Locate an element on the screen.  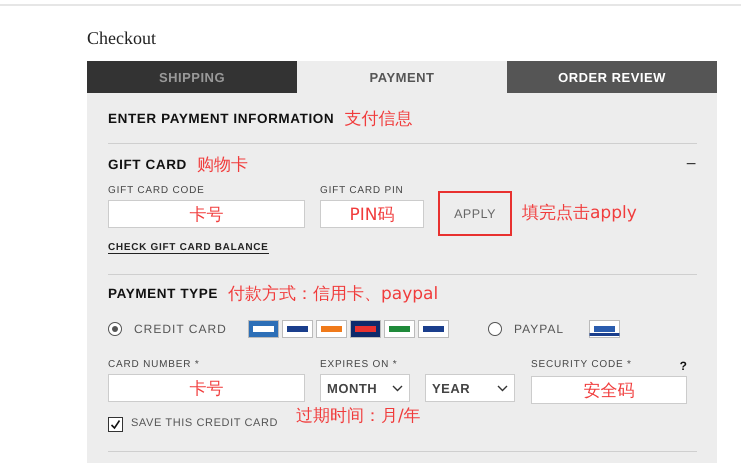
annotation-text: 付款方式：信用卡、paypal is located at coordinates (333, 293).